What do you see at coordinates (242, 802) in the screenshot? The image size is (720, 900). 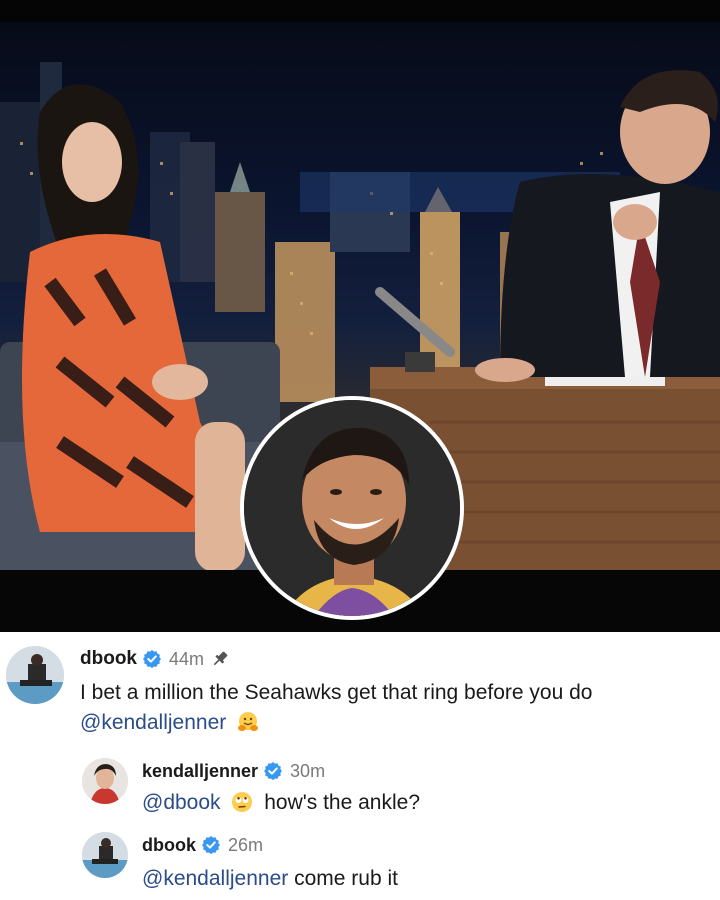 I see `face-with-rolling-eyes-icon` at bounding box center [242, 802].